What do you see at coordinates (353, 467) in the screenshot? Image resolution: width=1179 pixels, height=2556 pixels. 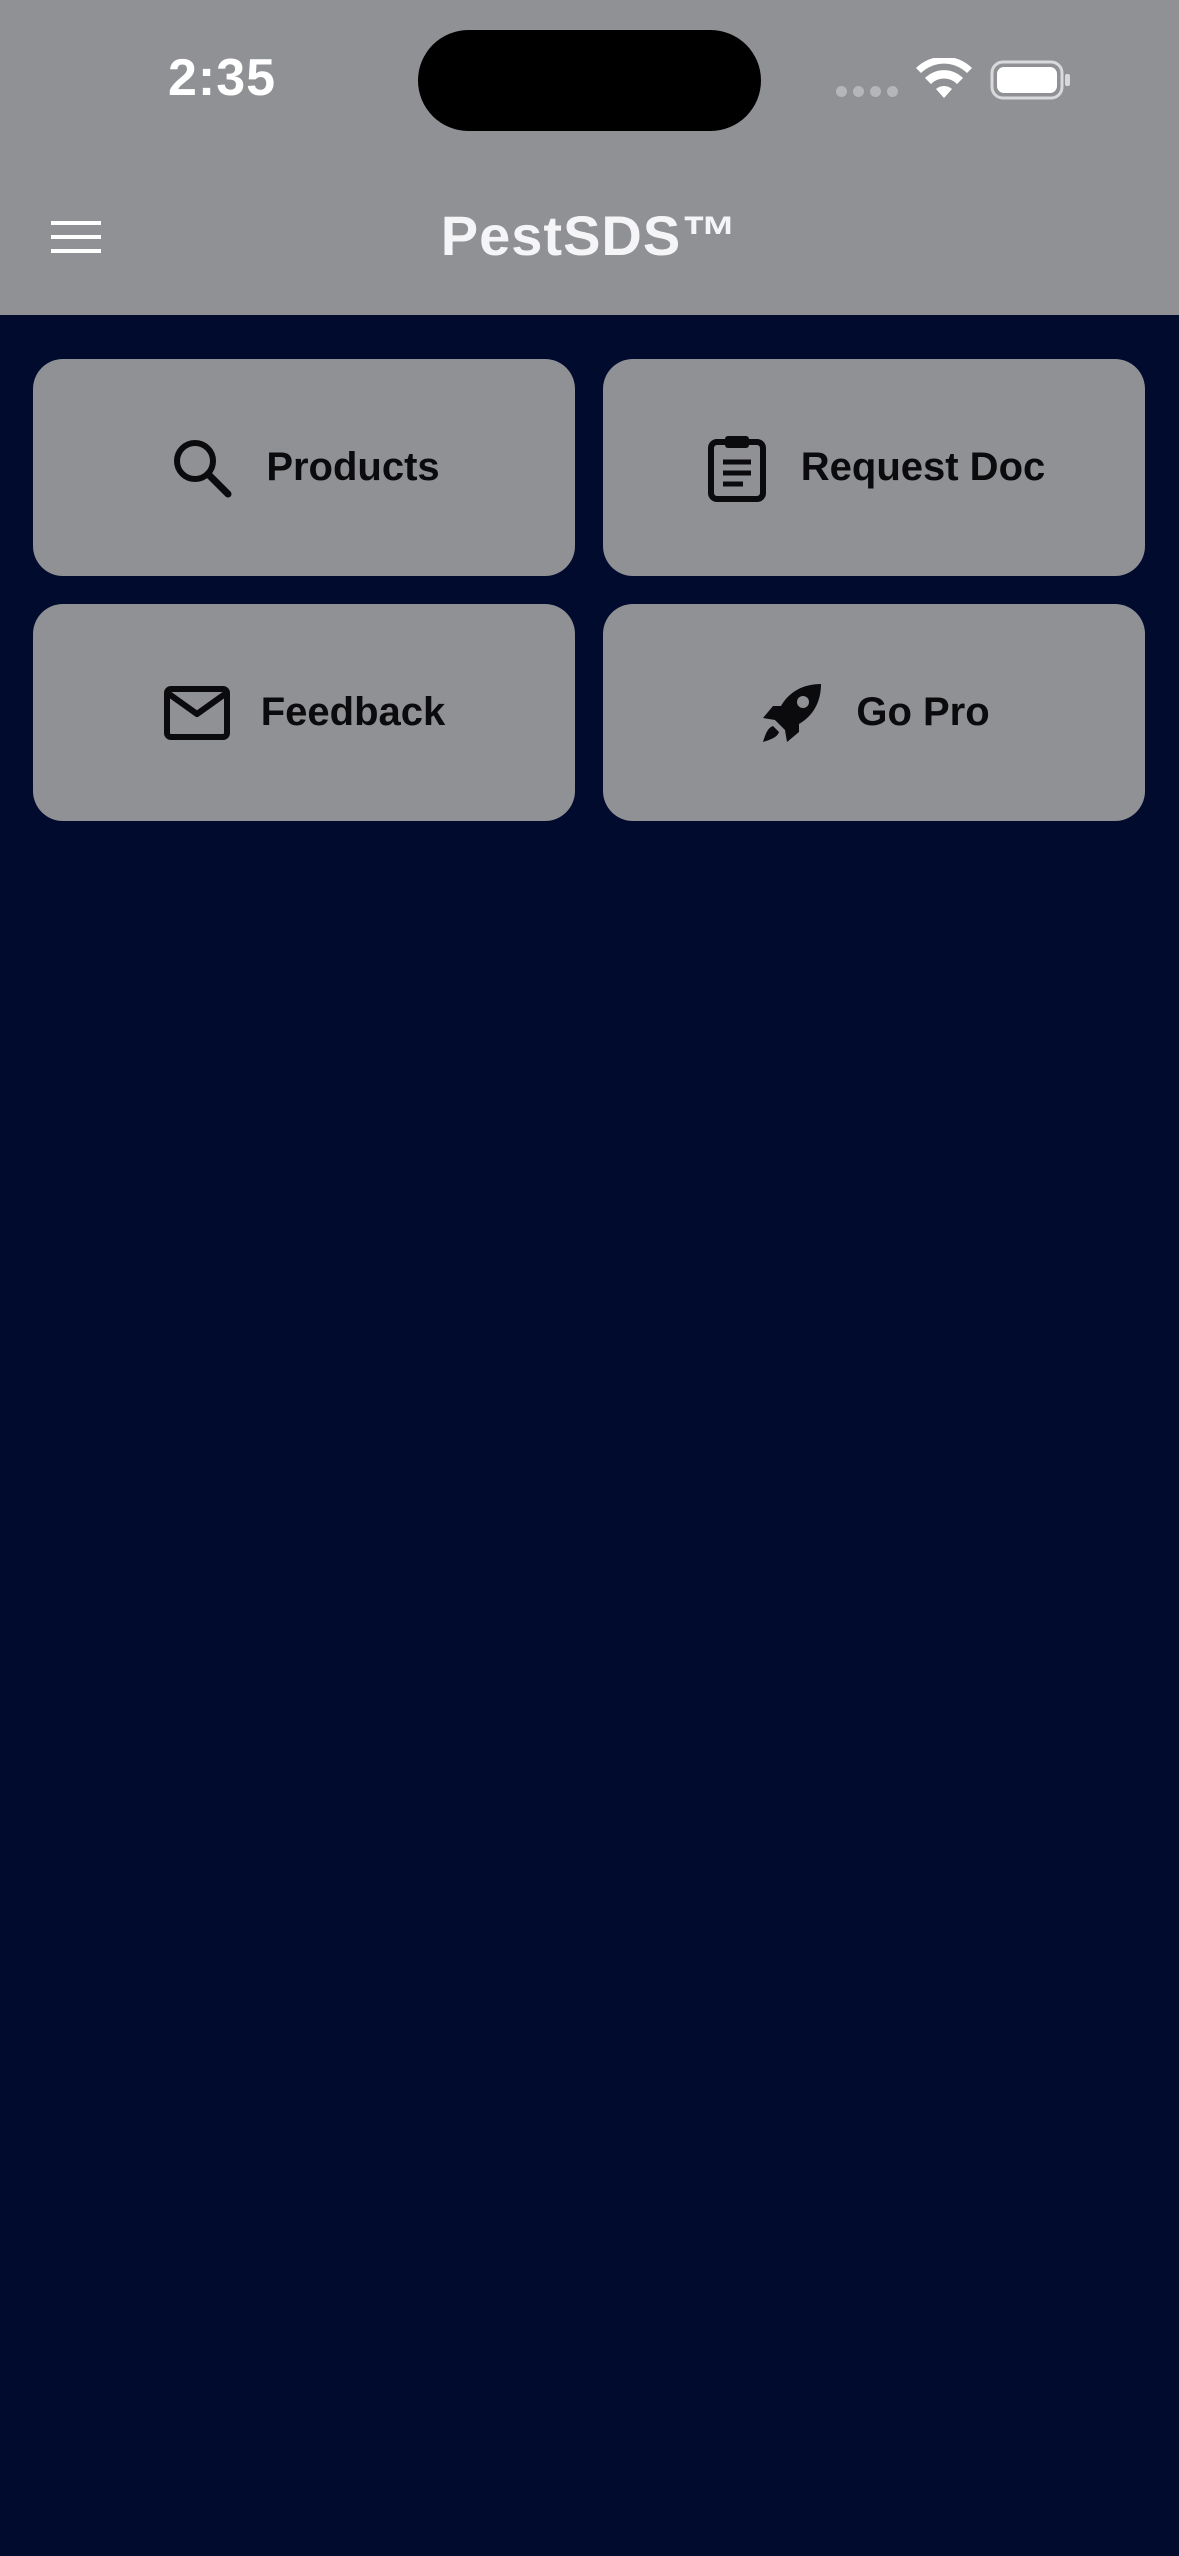 I see `products-label: Products` at bounding box center [353, 467].